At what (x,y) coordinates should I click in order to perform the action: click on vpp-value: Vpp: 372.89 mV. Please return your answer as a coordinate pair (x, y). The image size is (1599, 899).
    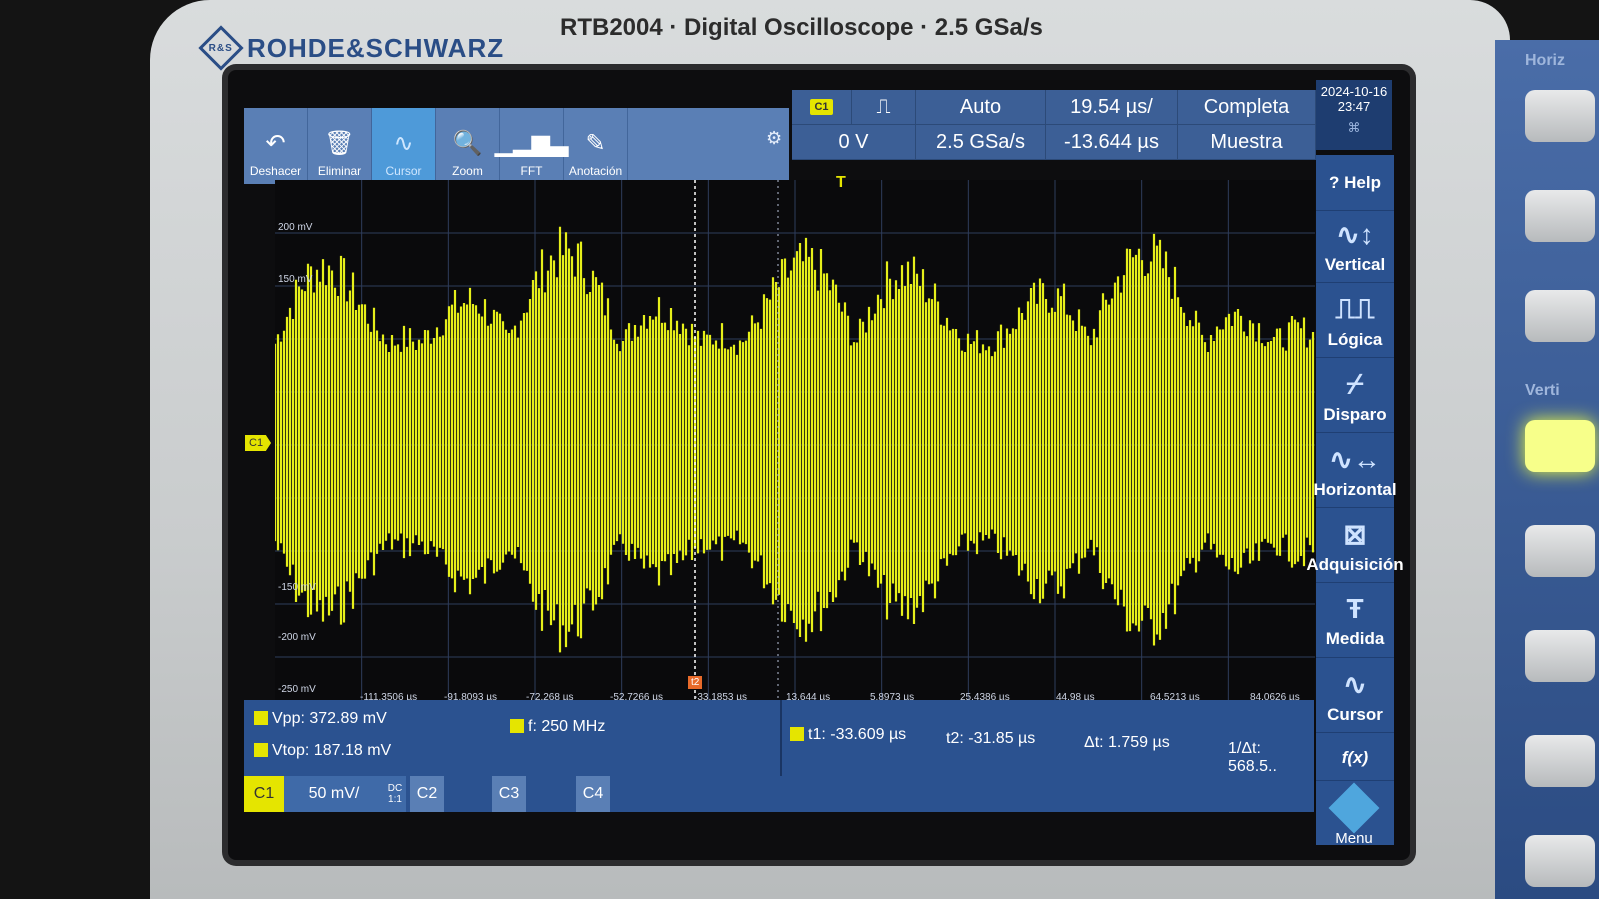
    Looking at the image, I should click on (329, 718).